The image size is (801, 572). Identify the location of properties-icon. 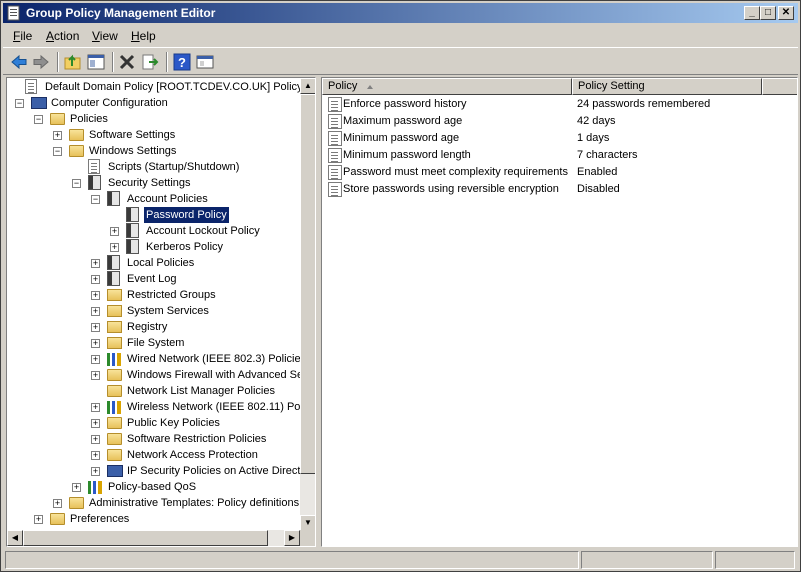
(205, 62).